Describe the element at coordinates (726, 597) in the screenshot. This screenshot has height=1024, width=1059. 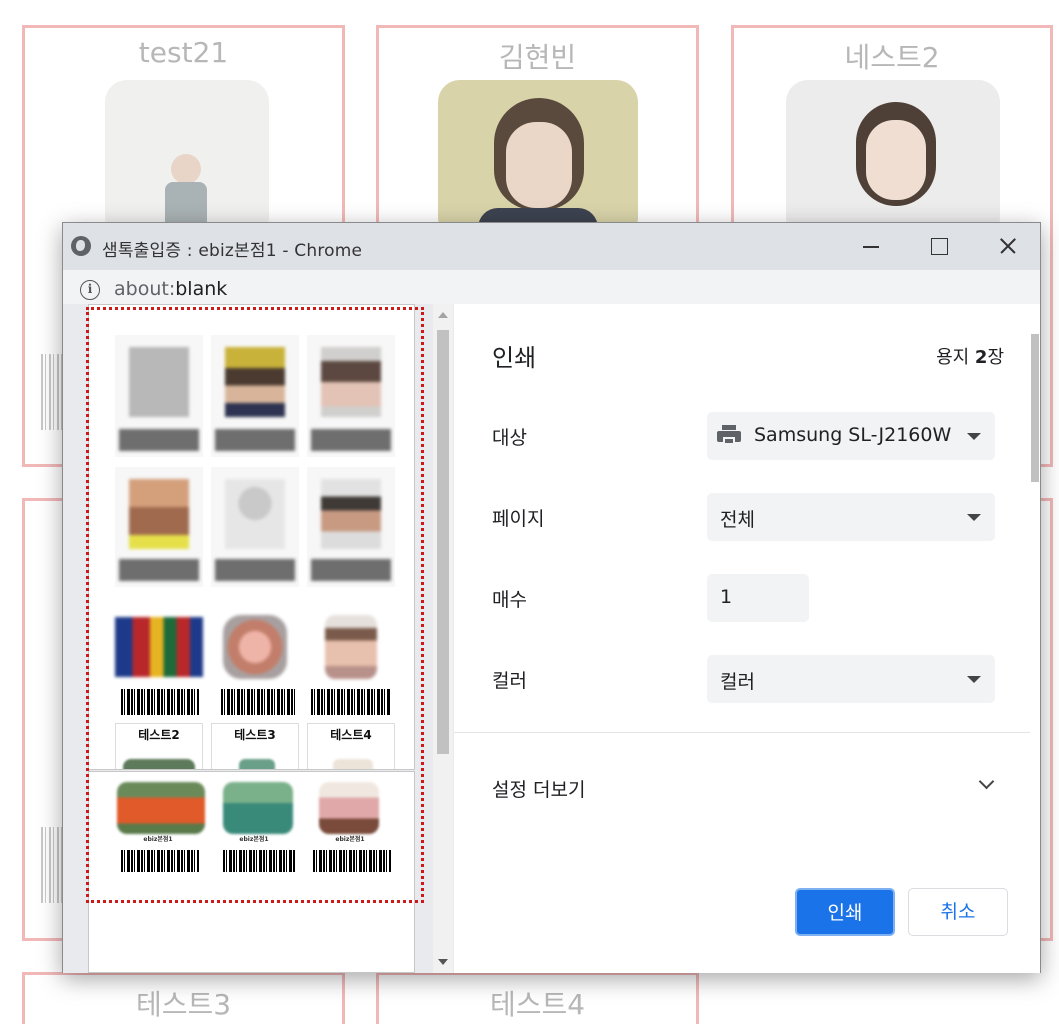
I see `copies-value: 1` at that location.